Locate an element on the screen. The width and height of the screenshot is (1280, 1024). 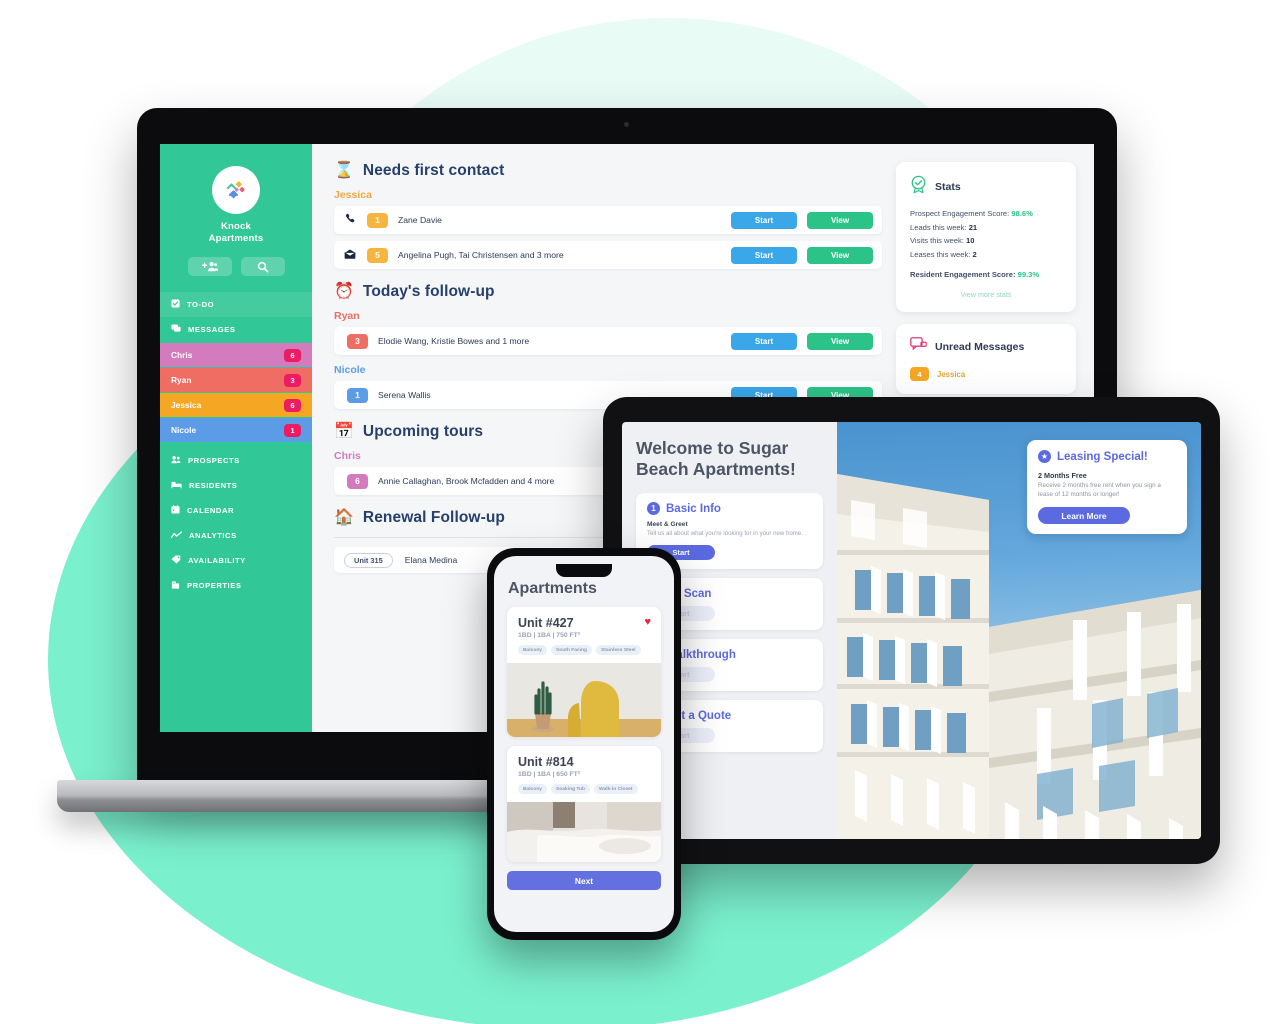
stat-line-prospect-engagement: Prospect Engagement Score: 98.6% is located at coordinates (986, 213).